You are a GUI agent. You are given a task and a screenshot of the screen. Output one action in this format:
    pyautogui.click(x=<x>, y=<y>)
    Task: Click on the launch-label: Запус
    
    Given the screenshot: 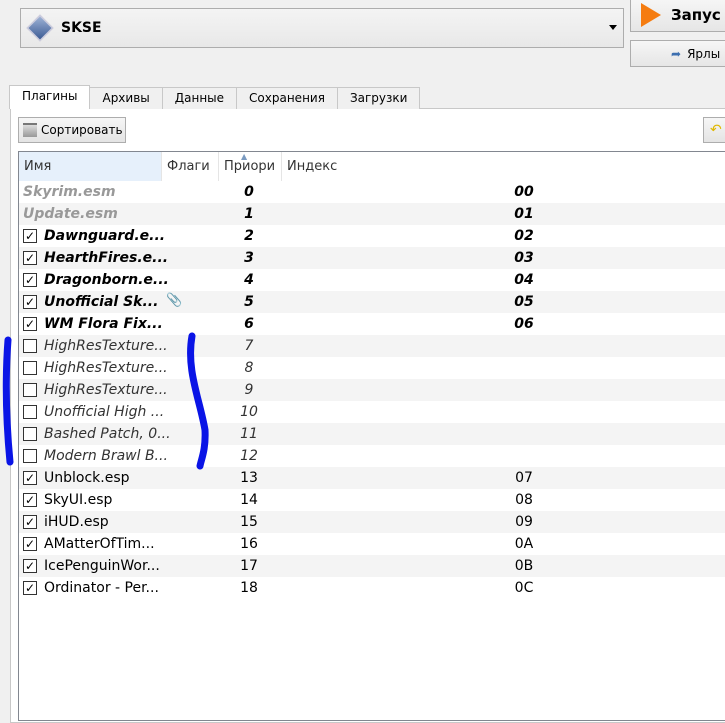 What is the action you would take?
    pyautogui.click(x=696, y=15)
    